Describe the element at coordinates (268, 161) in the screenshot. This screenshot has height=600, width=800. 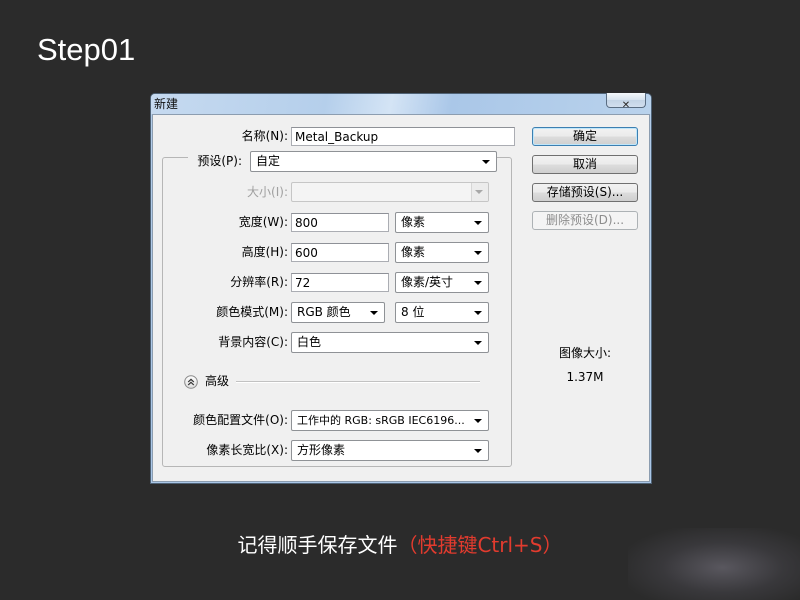
I see `preset-select-value: 自定` at that location.